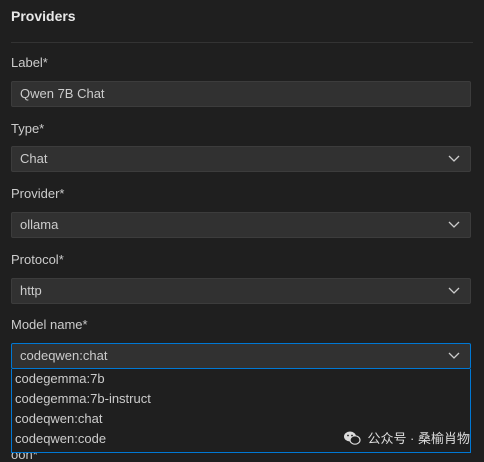 The width and height of the screenshot is (484, 462). Describe the element at coordinates (241, 356) in the screenshot. I see `model-select: codeqwen:chat` at that location.